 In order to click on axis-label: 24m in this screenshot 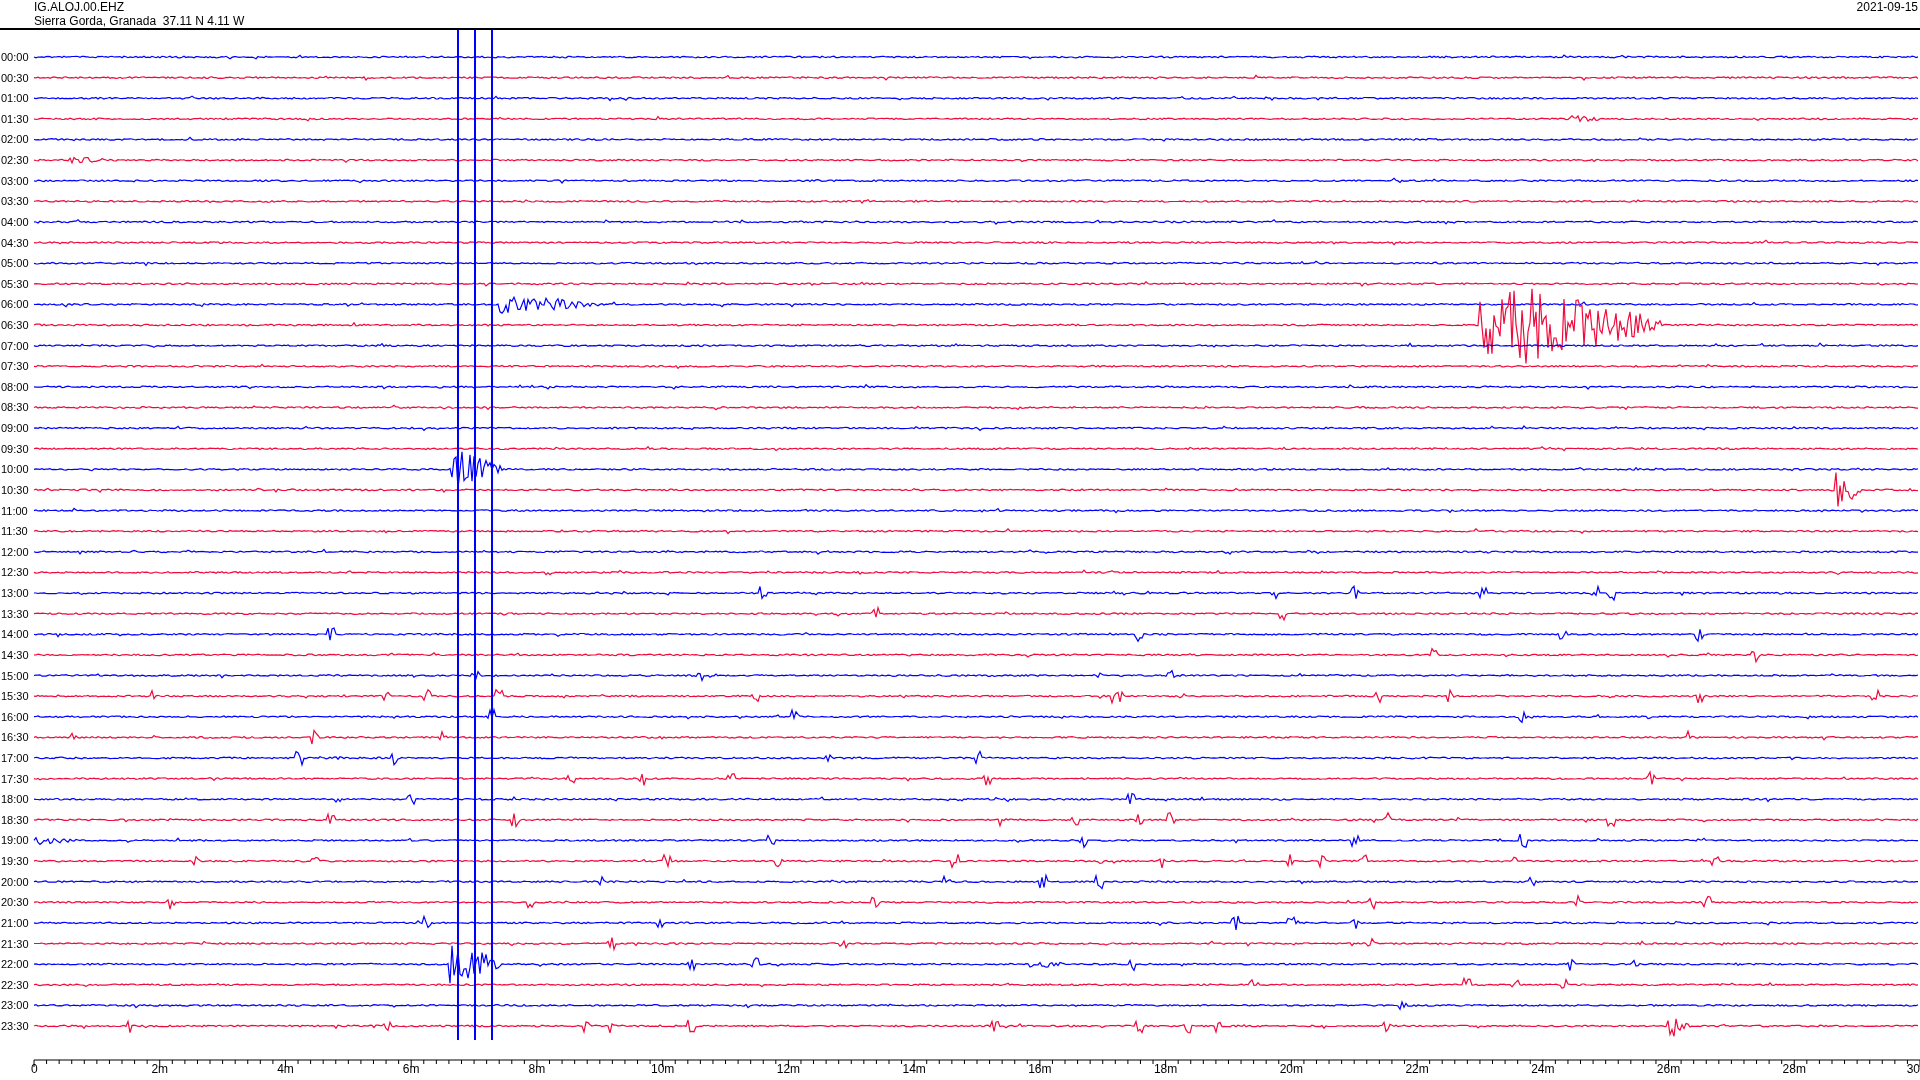, I will do `click(1543, 1069)`.